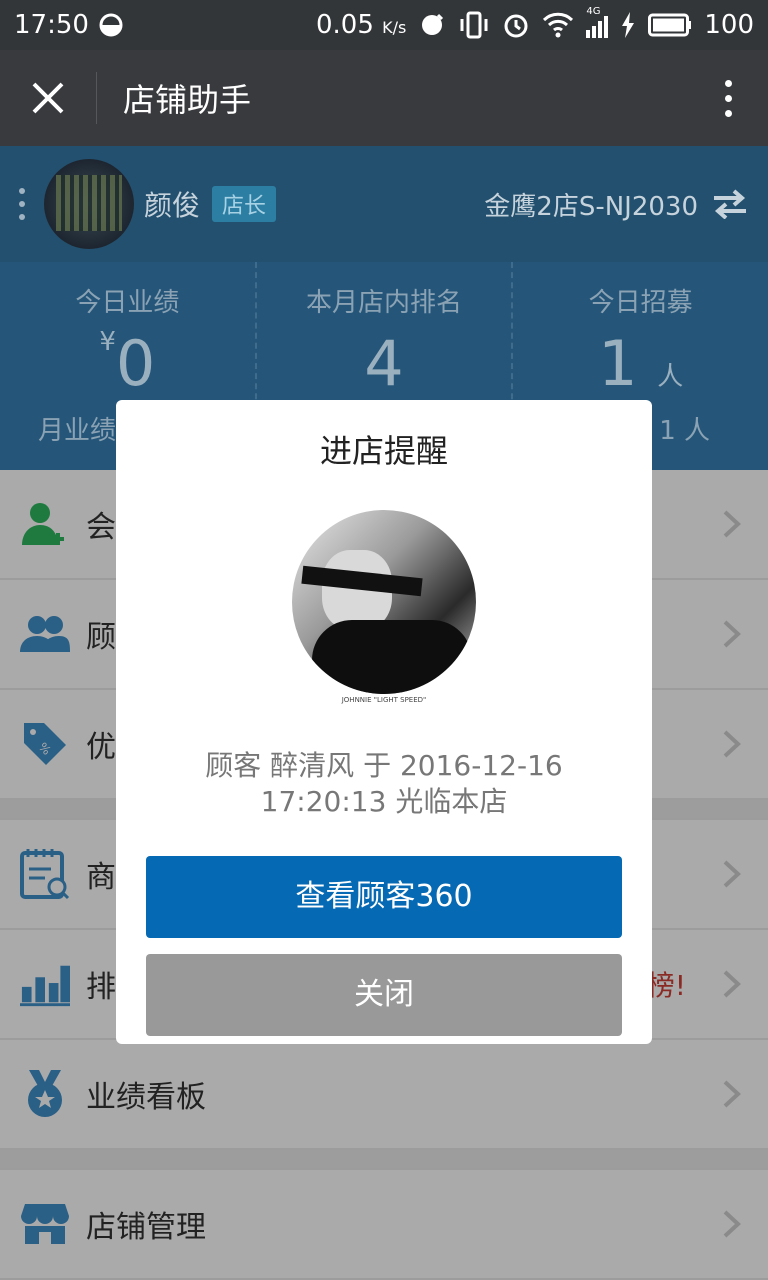 The height and width of the screenshot is (1280, 768). I want to click on dialog-message-line1: 顾客 醉清风 于 2016-12-16, so click(384, 765).